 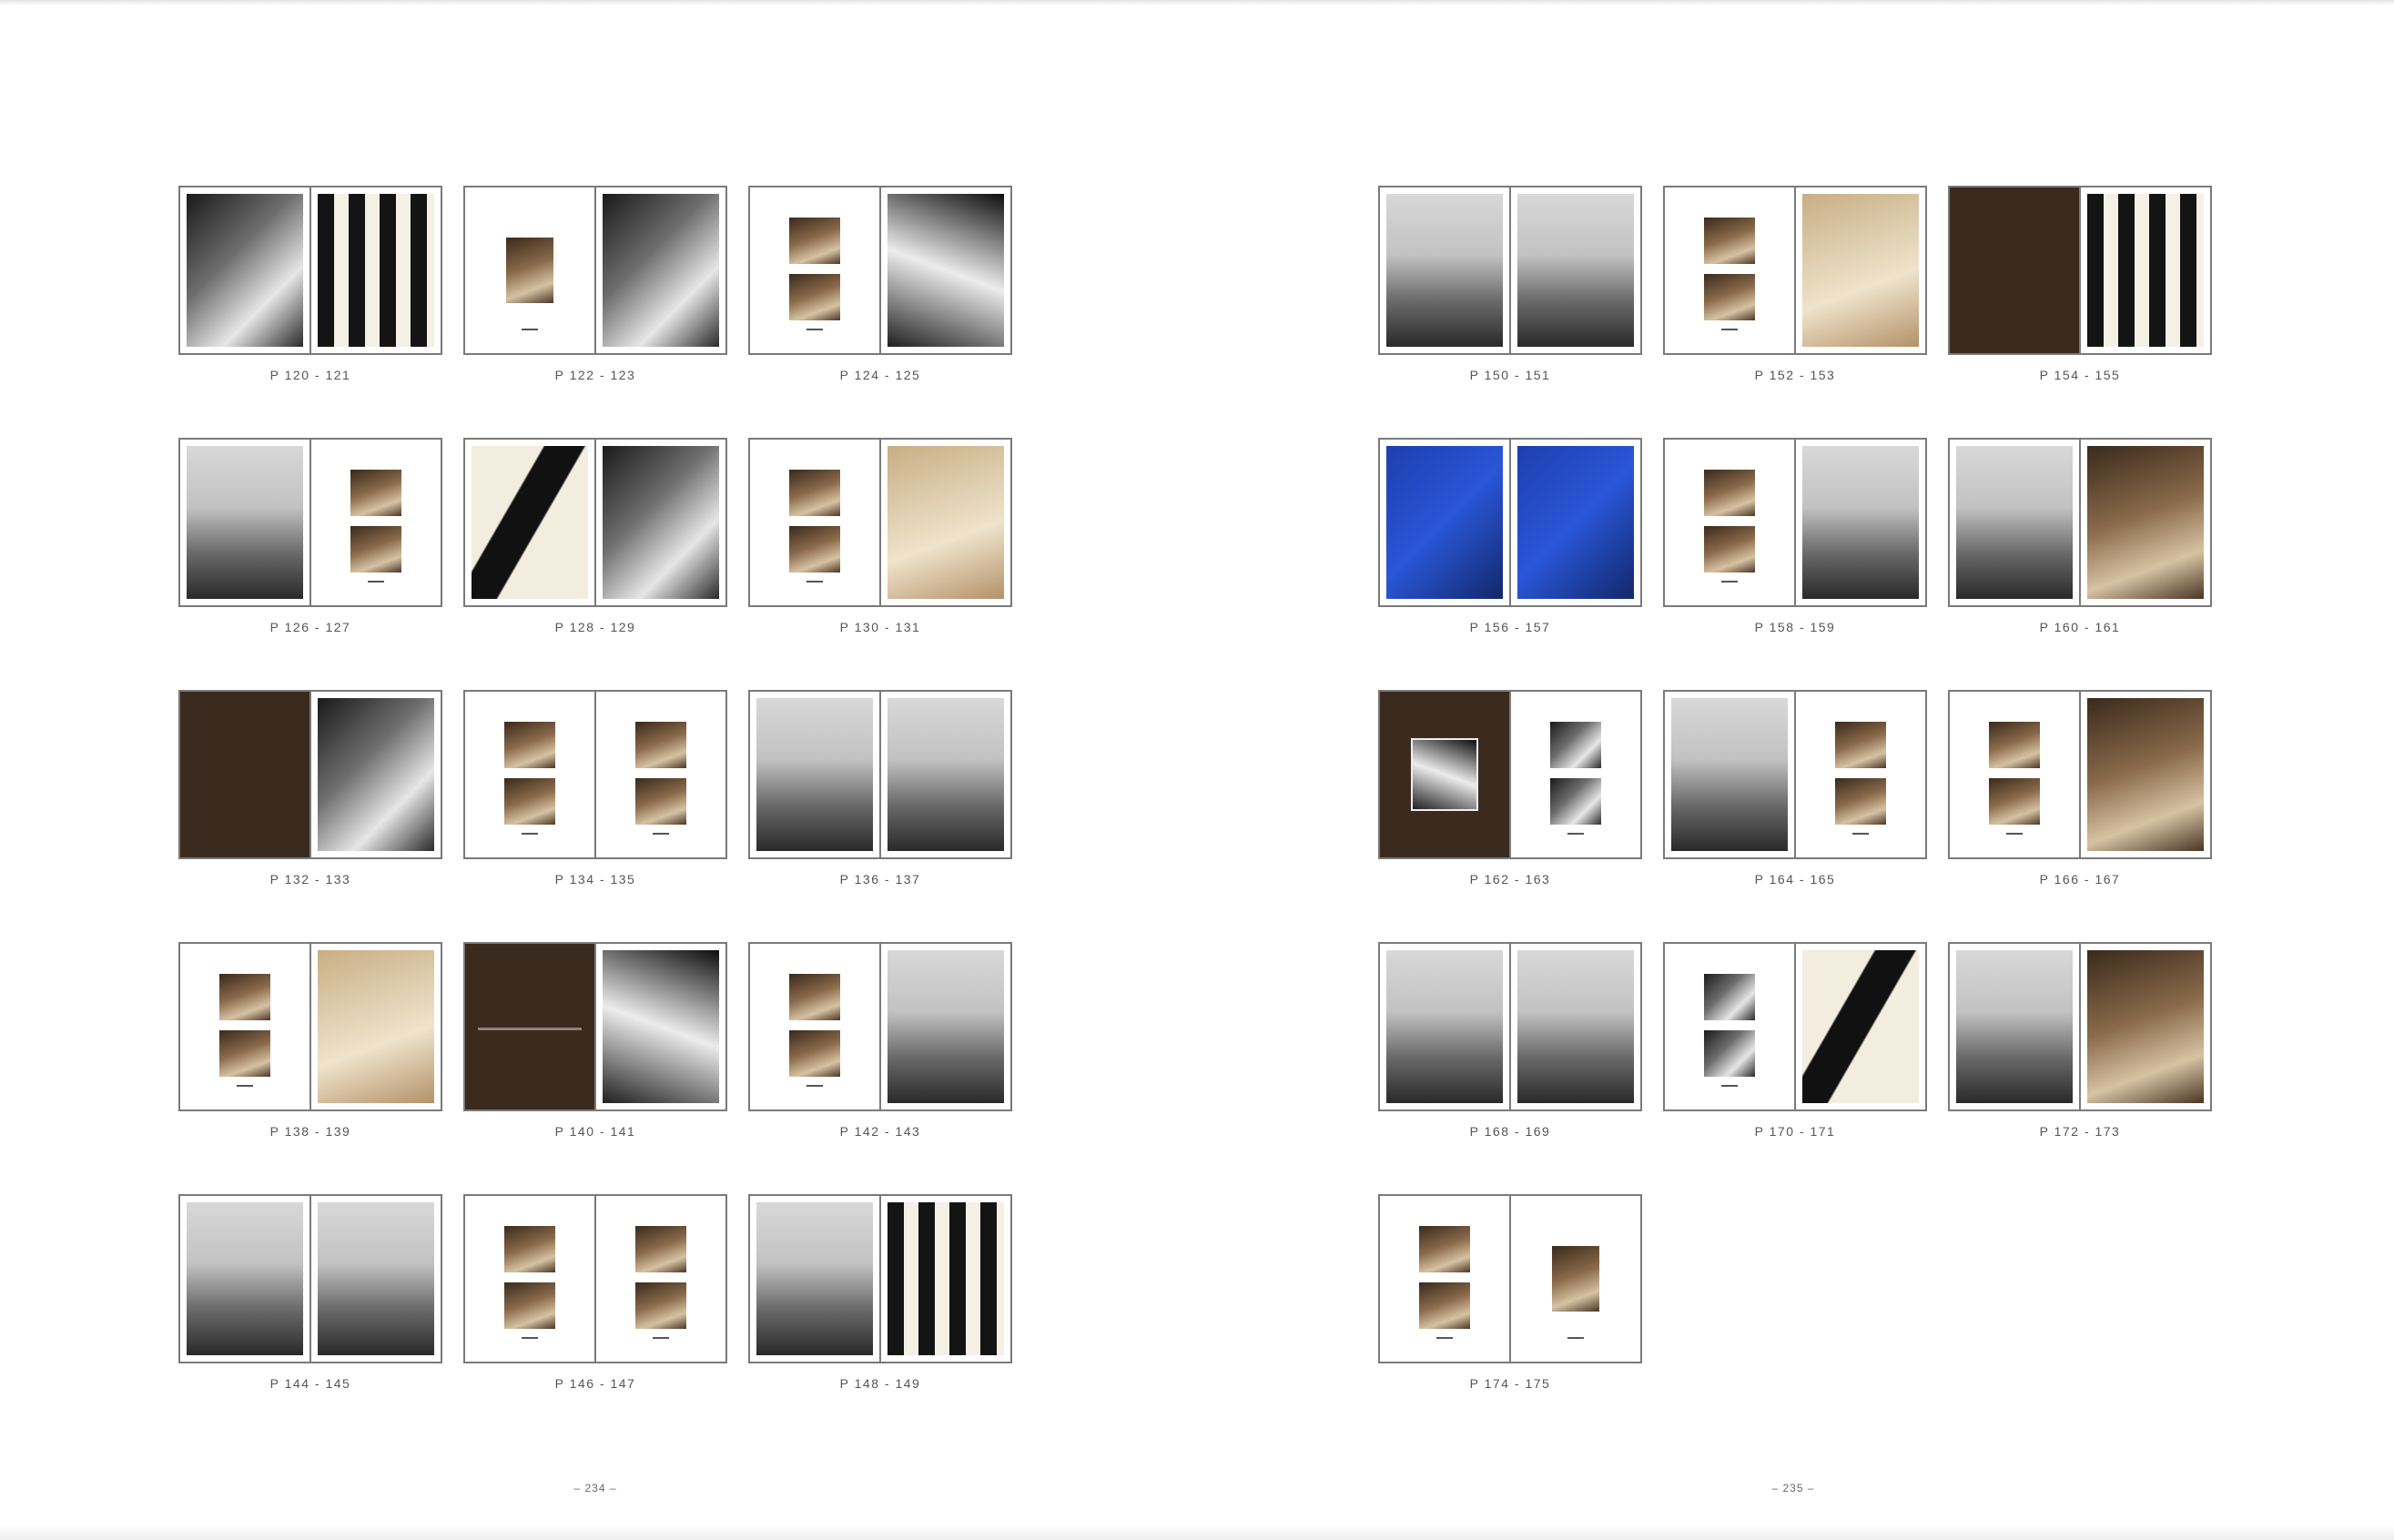 I want to click on spread-thumbnail: P 138 - 139, so click(x=310, y=1068).